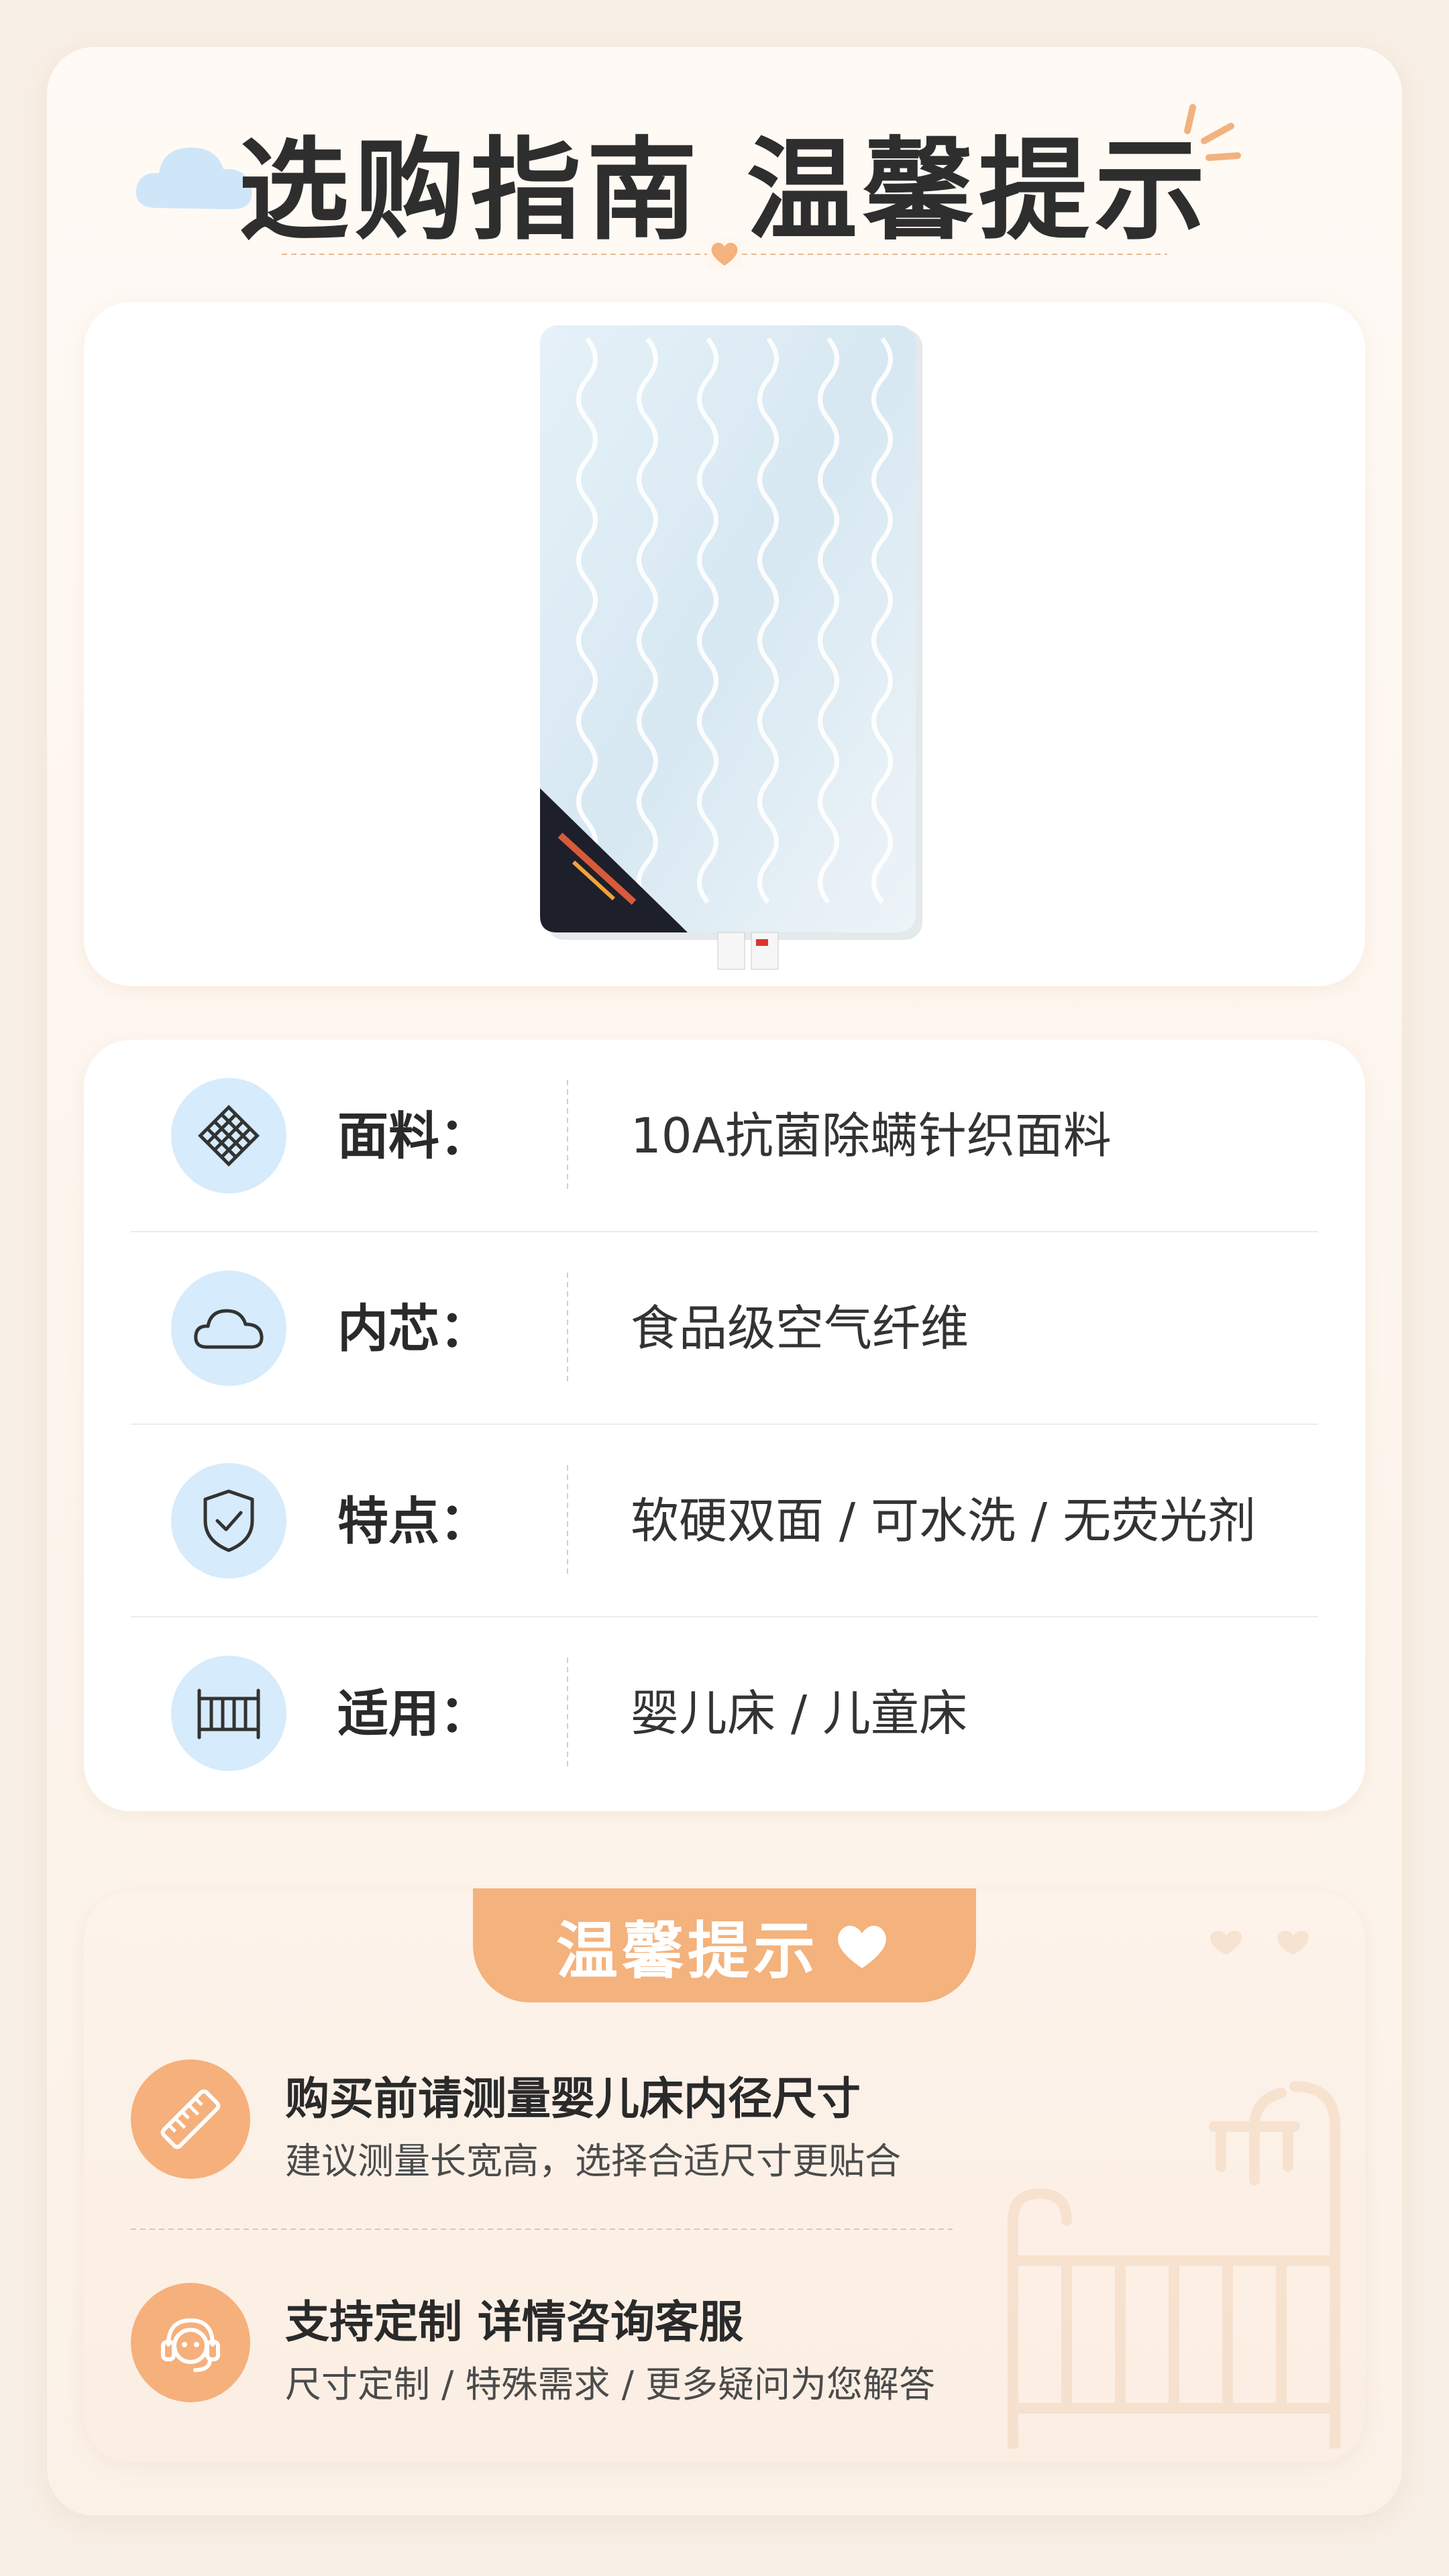 The height and width of the screenshot is (2576, 1449). What do you see at coordinates (593, 2161) in the screenshot?
I see `tip-subtitle: 建议测量长宽高，选择合适尺寸更贴合` at bounding box center [593, 2161].